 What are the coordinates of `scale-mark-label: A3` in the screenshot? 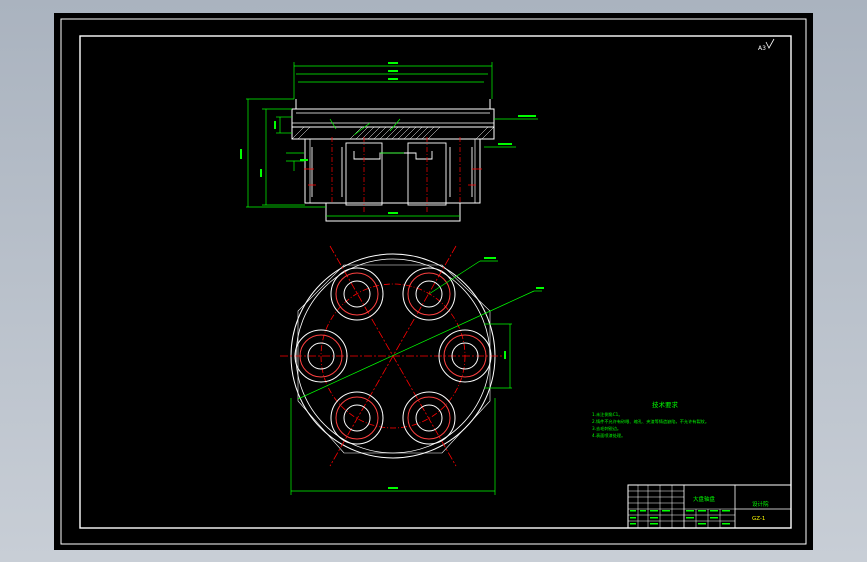 It's located at (762, 48).